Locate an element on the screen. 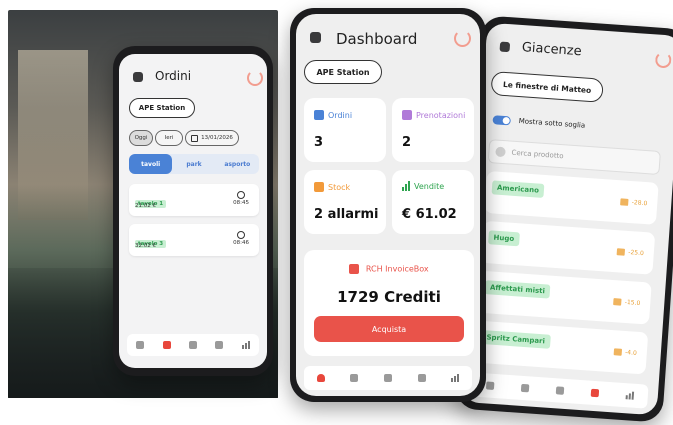 This screenshot has height=425, width=673. buy-button-label: Acquista is located at coordinates (389, 329).